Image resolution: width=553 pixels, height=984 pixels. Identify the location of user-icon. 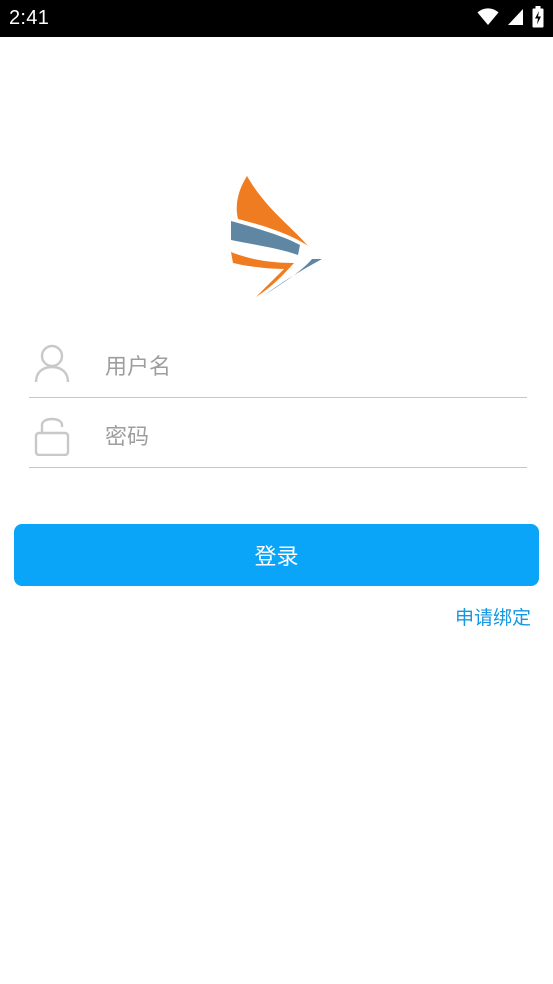
(52, 364).